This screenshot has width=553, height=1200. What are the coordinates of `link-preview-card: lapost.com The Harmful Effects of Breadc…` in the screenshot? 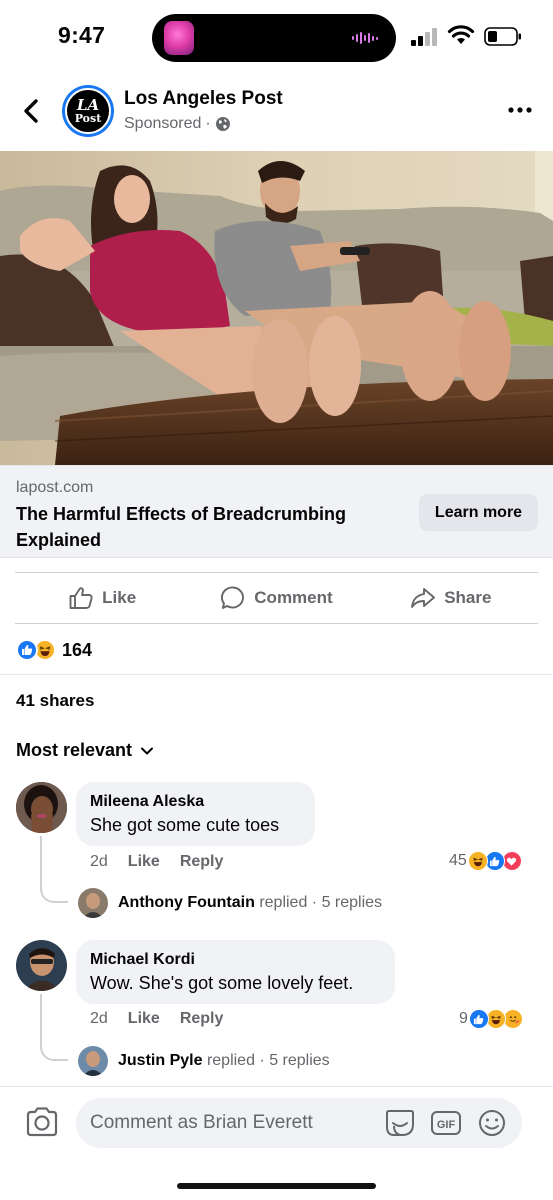 It's located at (276, 511).